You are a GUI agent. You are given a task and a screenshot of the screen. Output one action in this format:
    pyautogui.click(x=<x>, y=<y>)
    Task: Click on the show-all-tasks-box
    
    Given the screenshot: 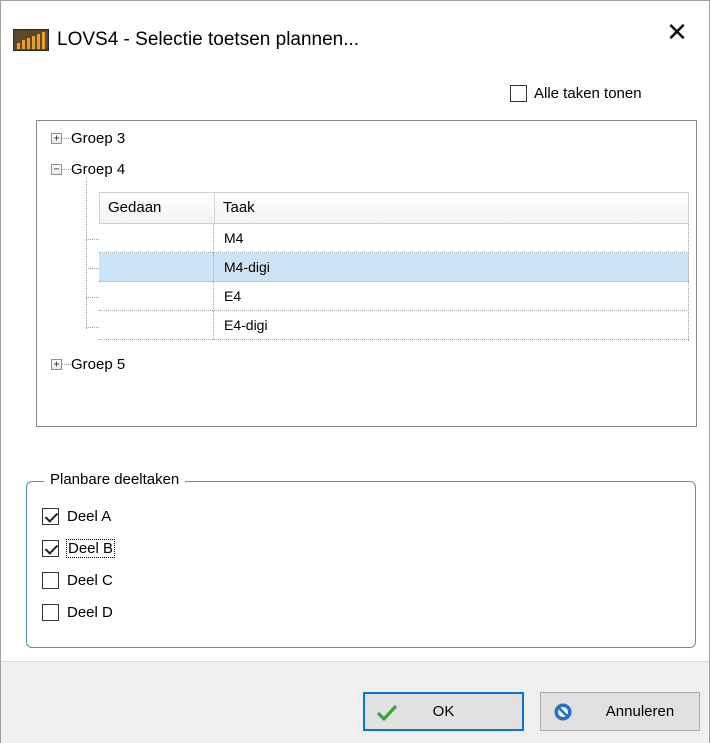 What is the action you would take?
    pyautogui.click(x=518, y=93)
    